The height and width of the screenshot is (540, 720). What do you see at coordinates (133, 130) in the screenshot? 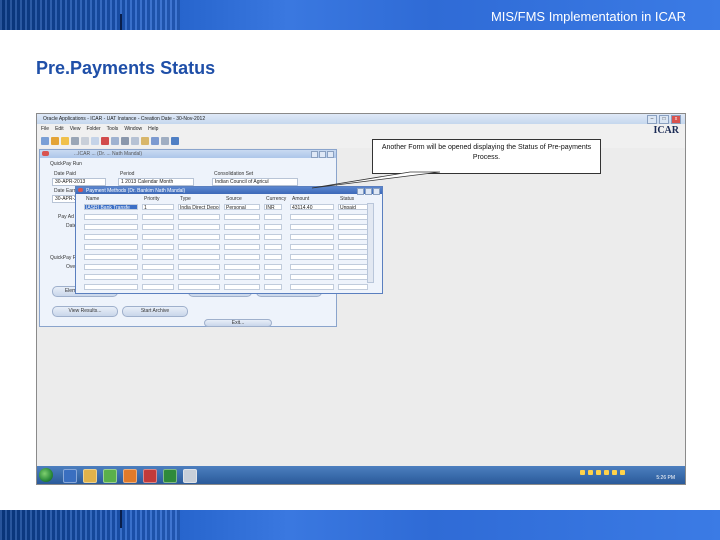
I see `menu-window: Window` at bounding box center [133, 130].